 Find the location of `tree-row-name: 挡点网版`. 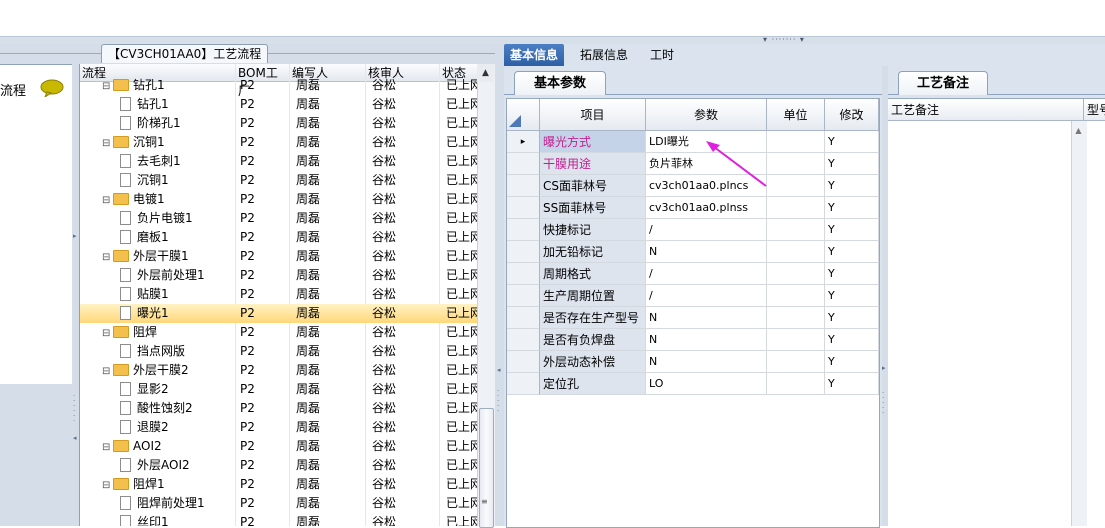

tree-row-name: 挡点网版 is located at coordinates (178, 351).